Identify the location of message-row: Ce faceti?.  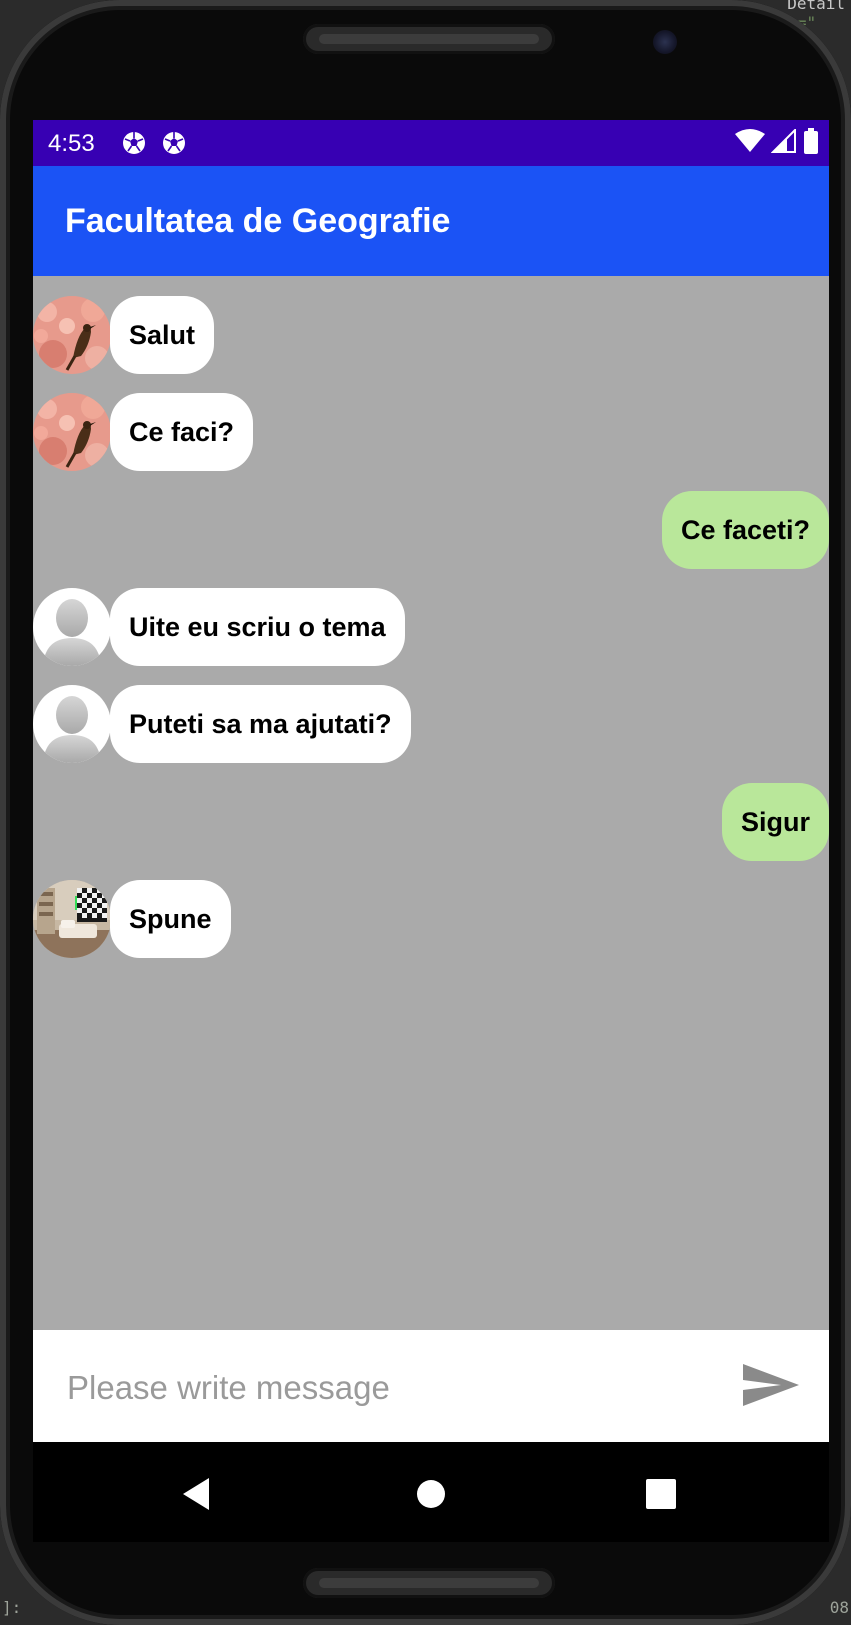
(431, 530).